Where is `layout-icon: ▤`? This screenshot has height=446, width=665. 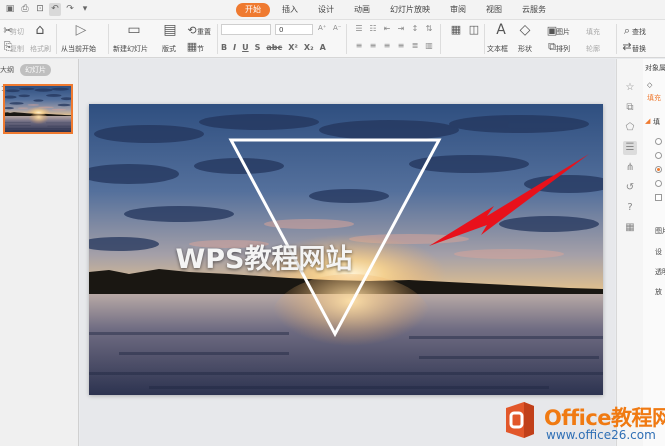 layout-icon: ▤ is located at coordinates (170, 30).